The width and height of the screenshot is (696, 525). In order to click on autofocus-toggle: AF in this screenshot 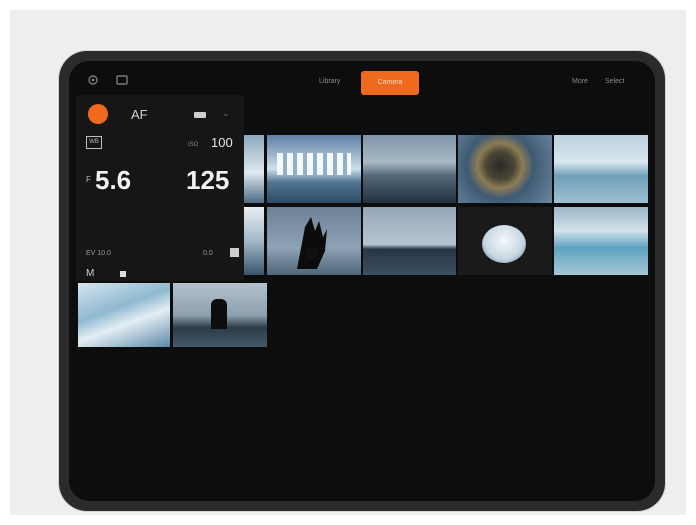, I will do `click(139, 114)`.